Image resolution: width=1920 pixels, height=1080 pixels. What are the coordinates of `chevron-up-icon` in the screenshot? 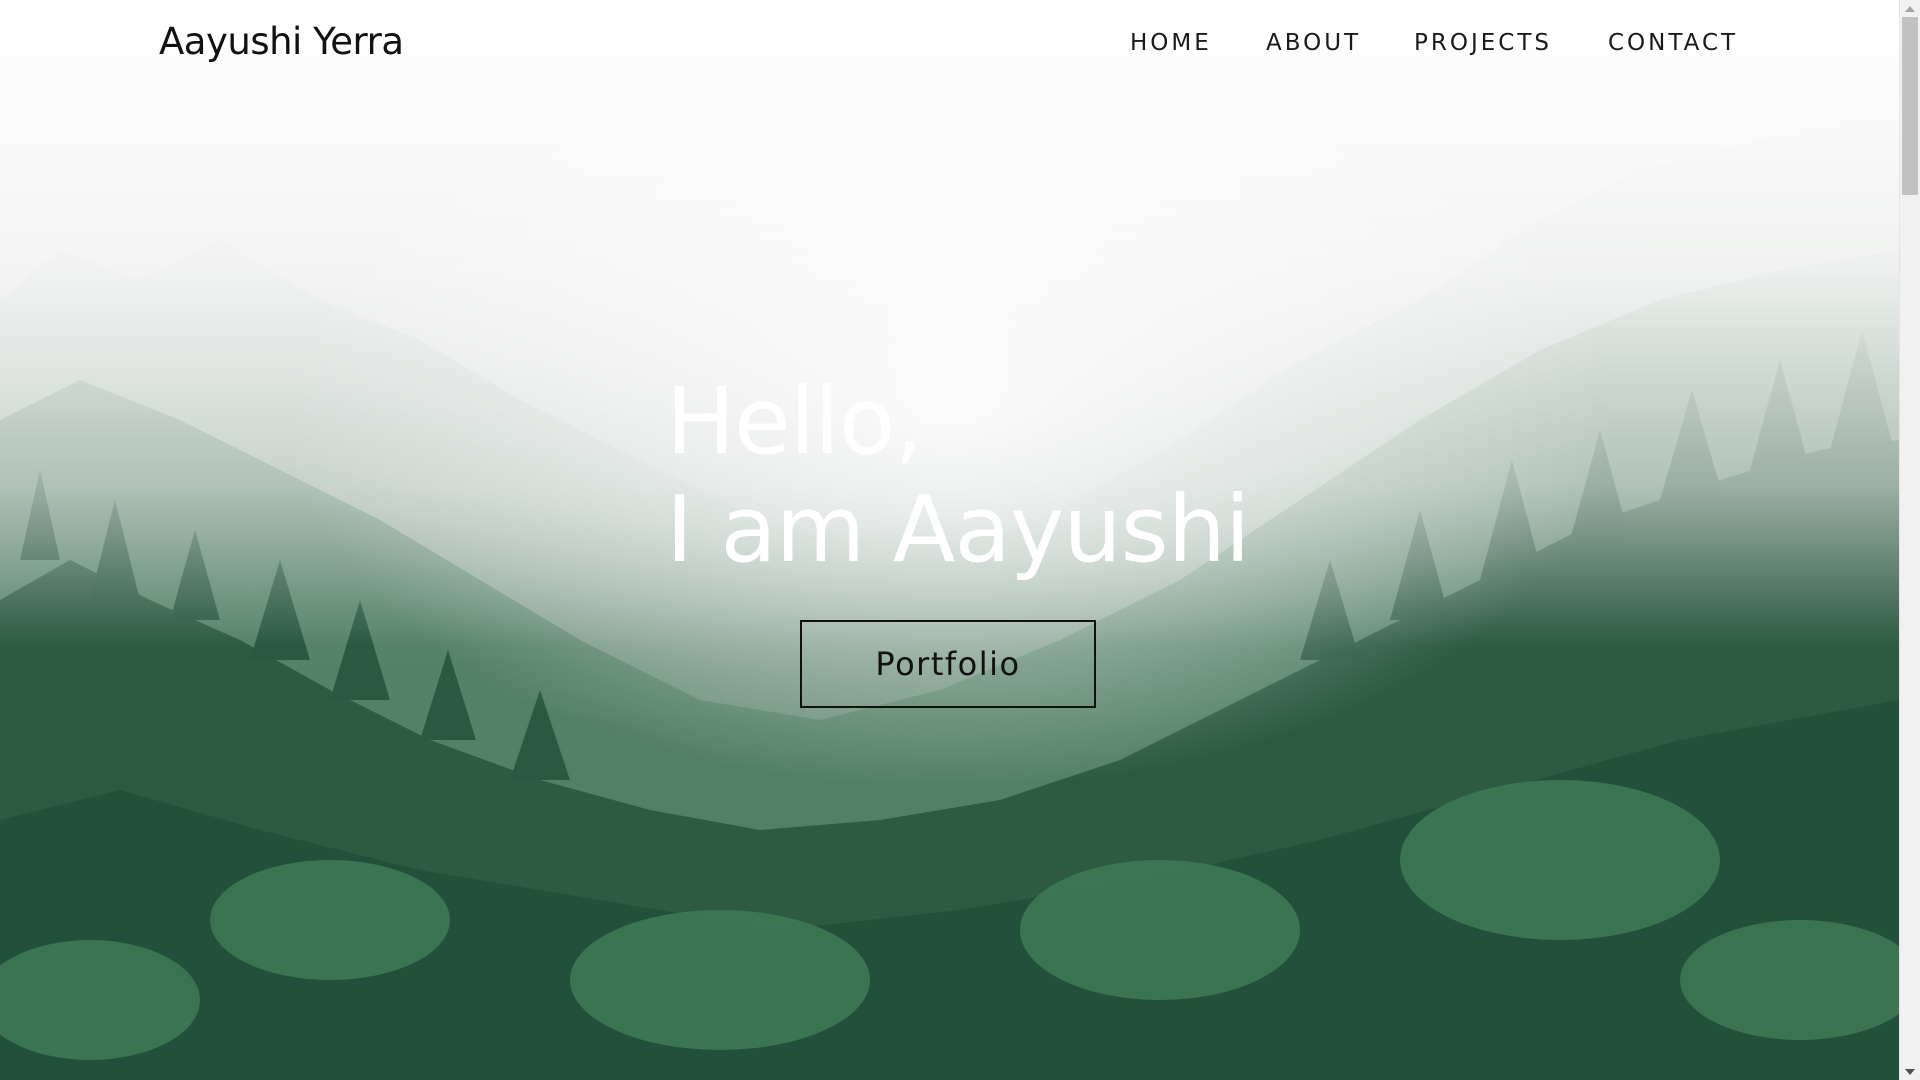 It's located at (1910, 8).